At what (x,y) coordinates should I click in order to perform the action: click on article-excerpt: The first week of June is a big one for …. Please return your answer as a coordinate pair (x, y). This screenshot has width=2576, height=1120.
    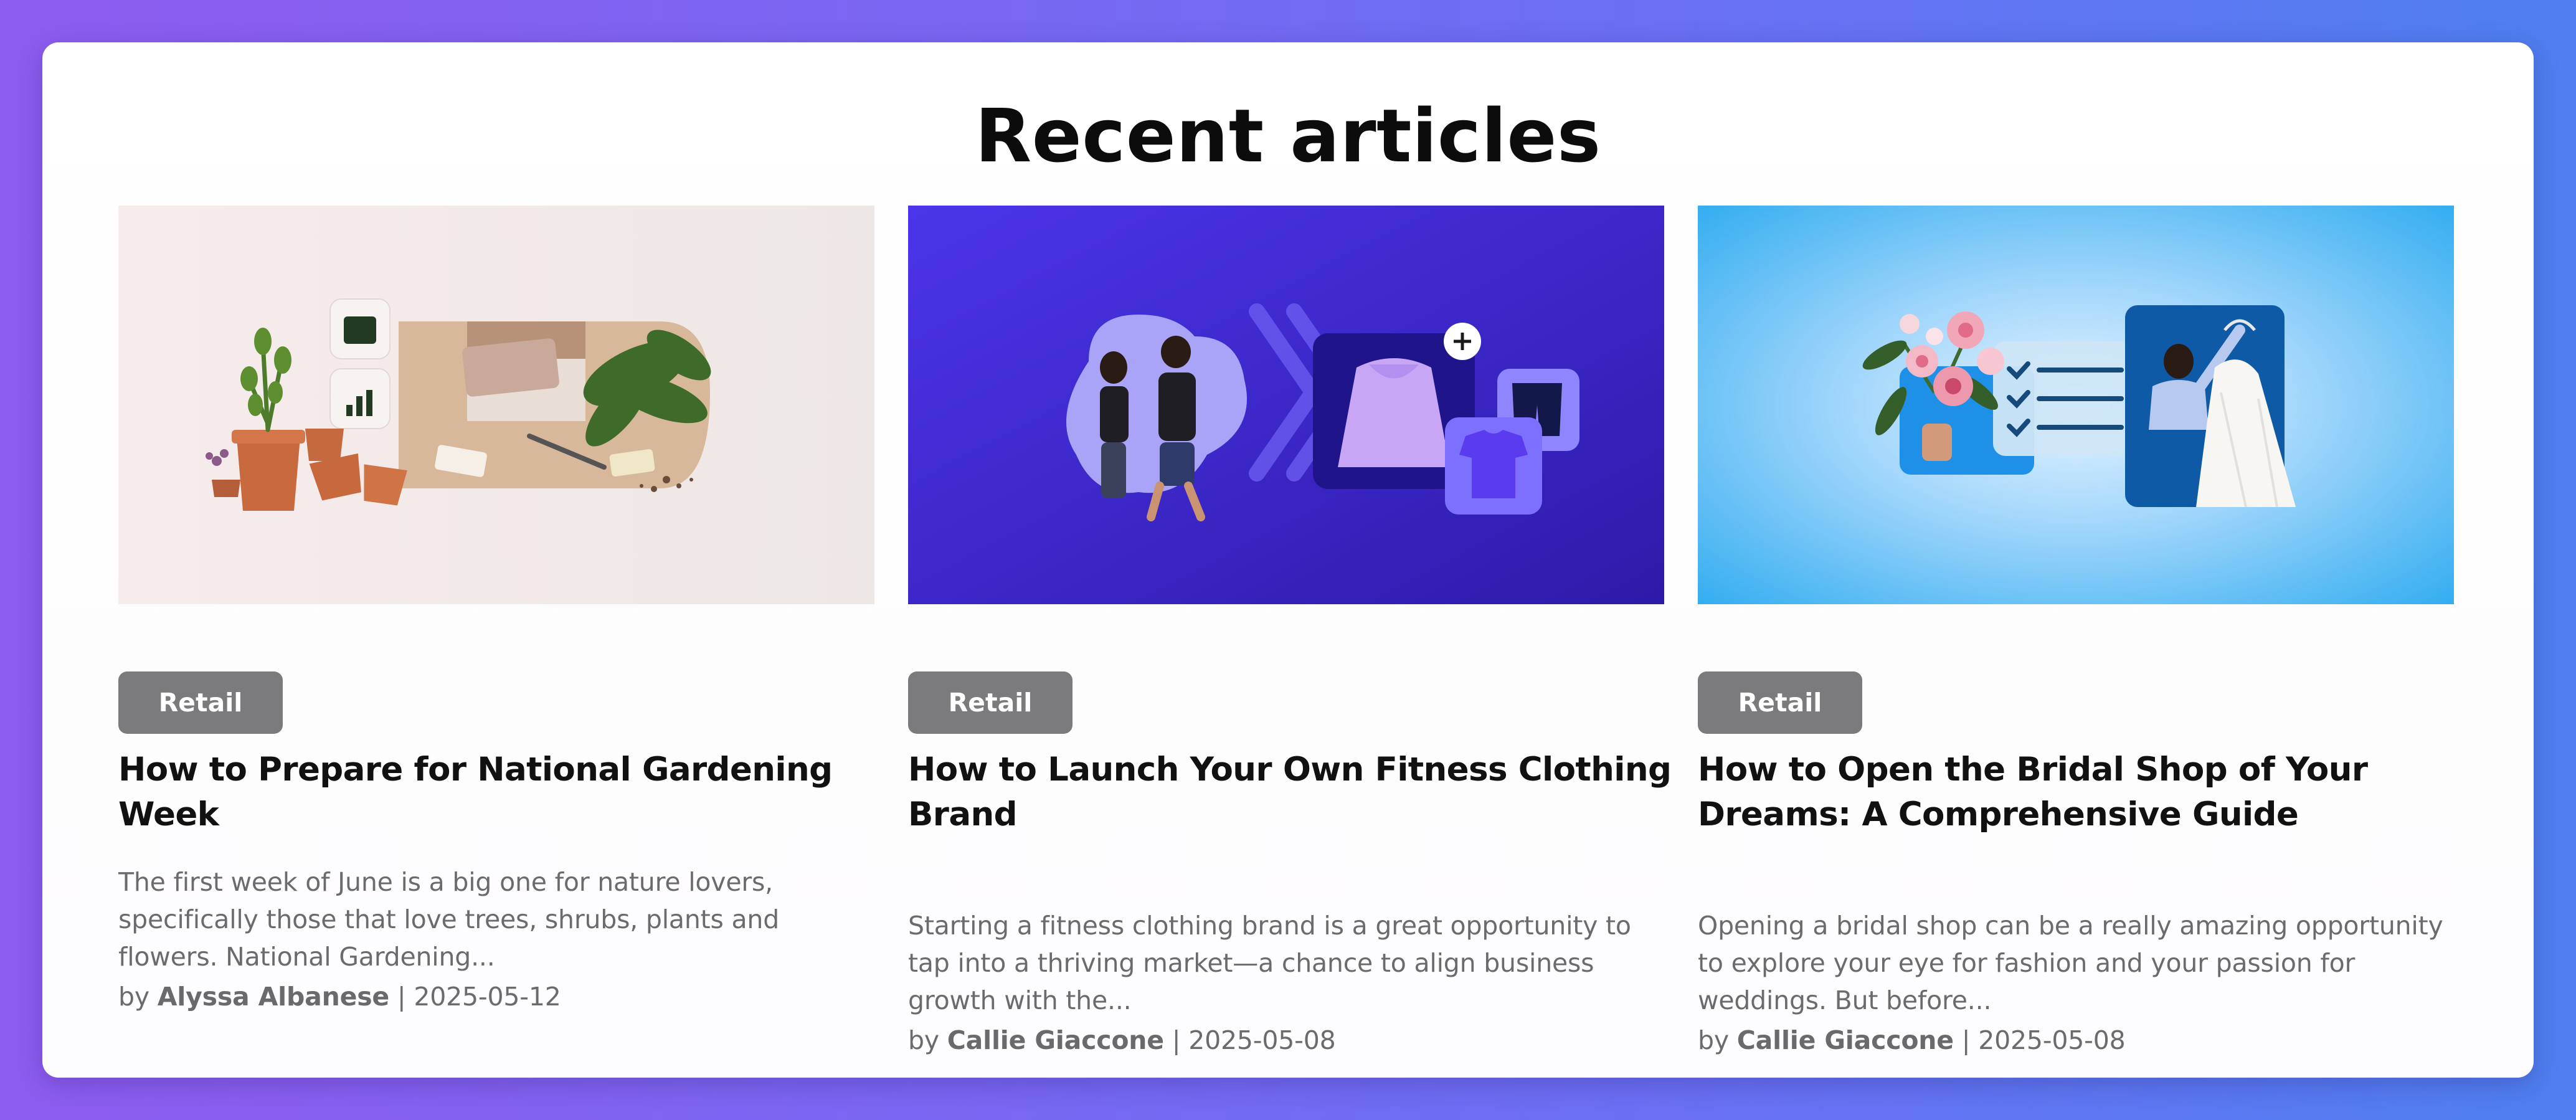
    Looking at the image, I should click on (449, 919).